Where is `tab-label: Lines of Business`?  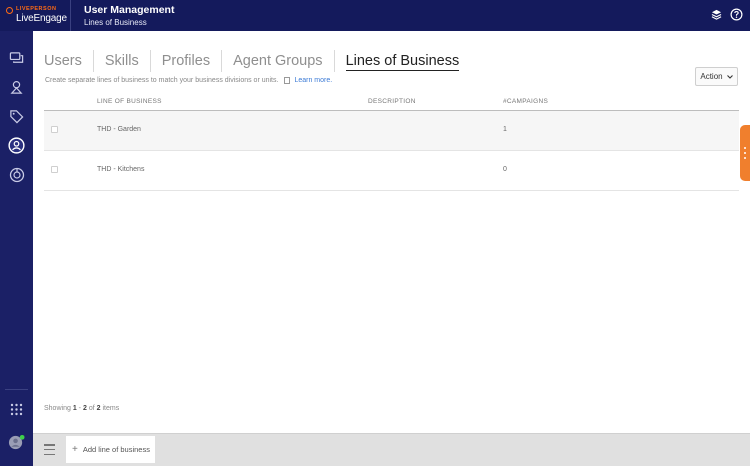 tab-label: Lines of Business is located at coordinates (402, 62).